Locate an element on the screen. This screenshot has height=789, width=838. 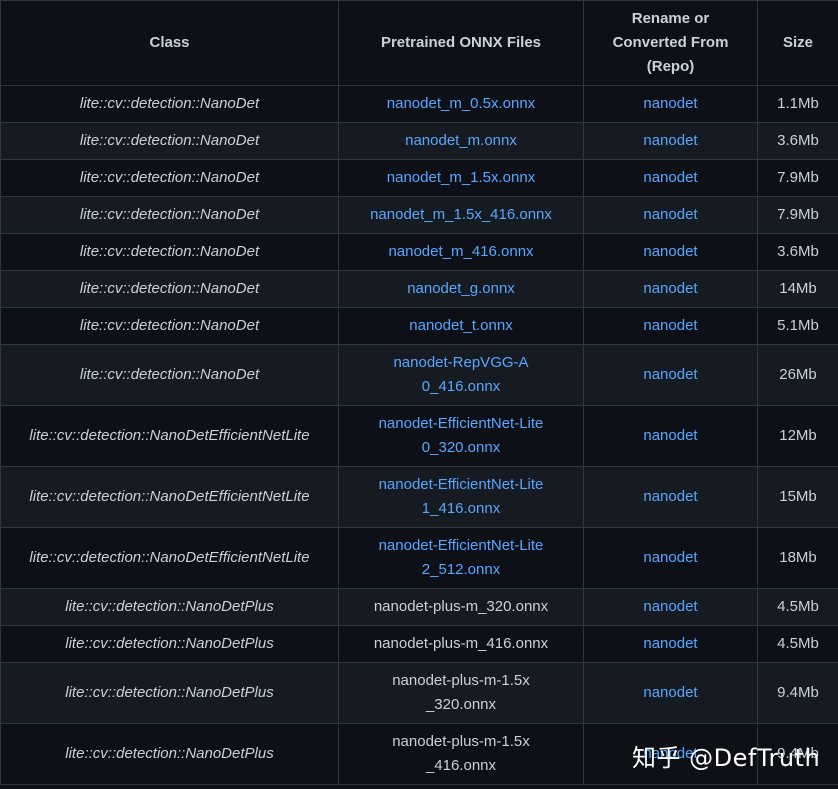
cell-file: nanodet-EfficientNet-Lite1_416.onnx is located at coordinates (461, 497).